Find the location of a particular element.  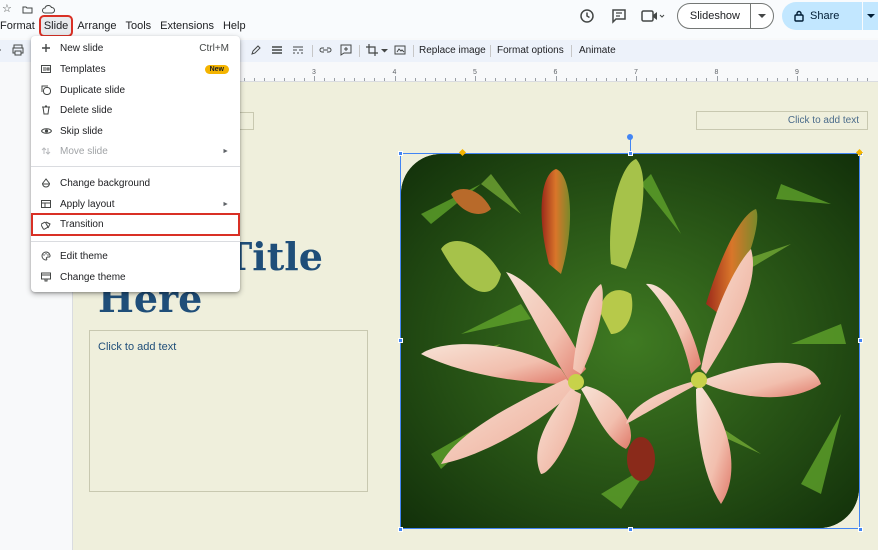

menu-item-label: Edit theme is located at coordinates (84, 256).